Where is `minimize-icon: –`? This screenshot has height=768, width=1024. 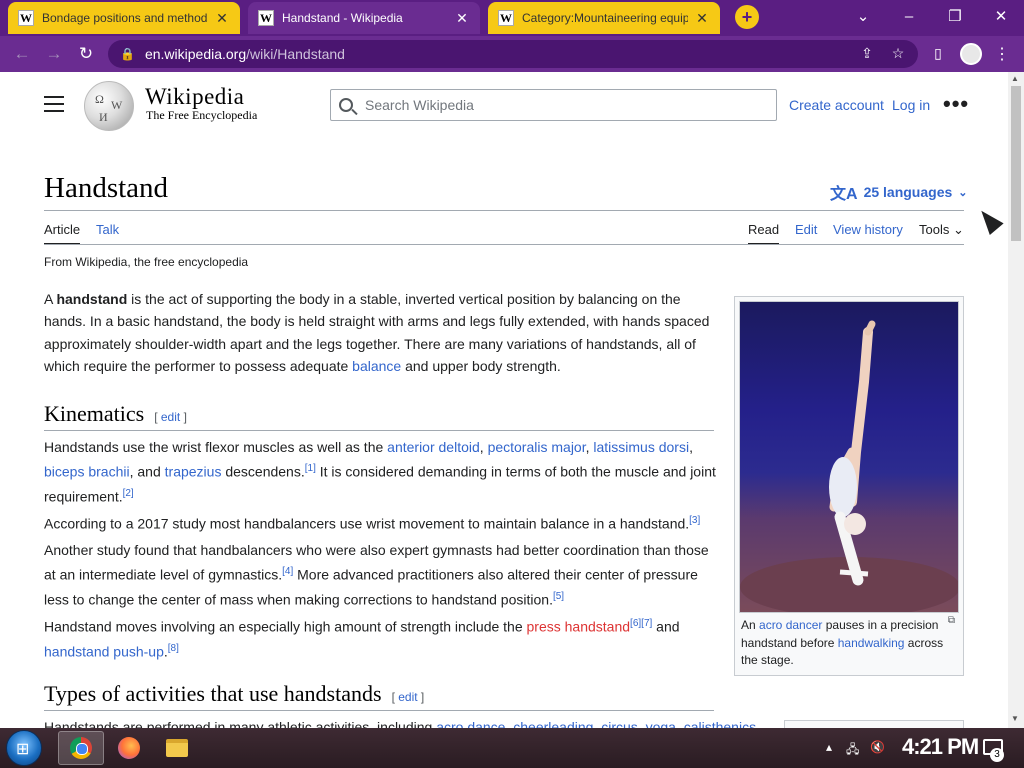 minimize-icon: – is located at coordinates (909, 16).